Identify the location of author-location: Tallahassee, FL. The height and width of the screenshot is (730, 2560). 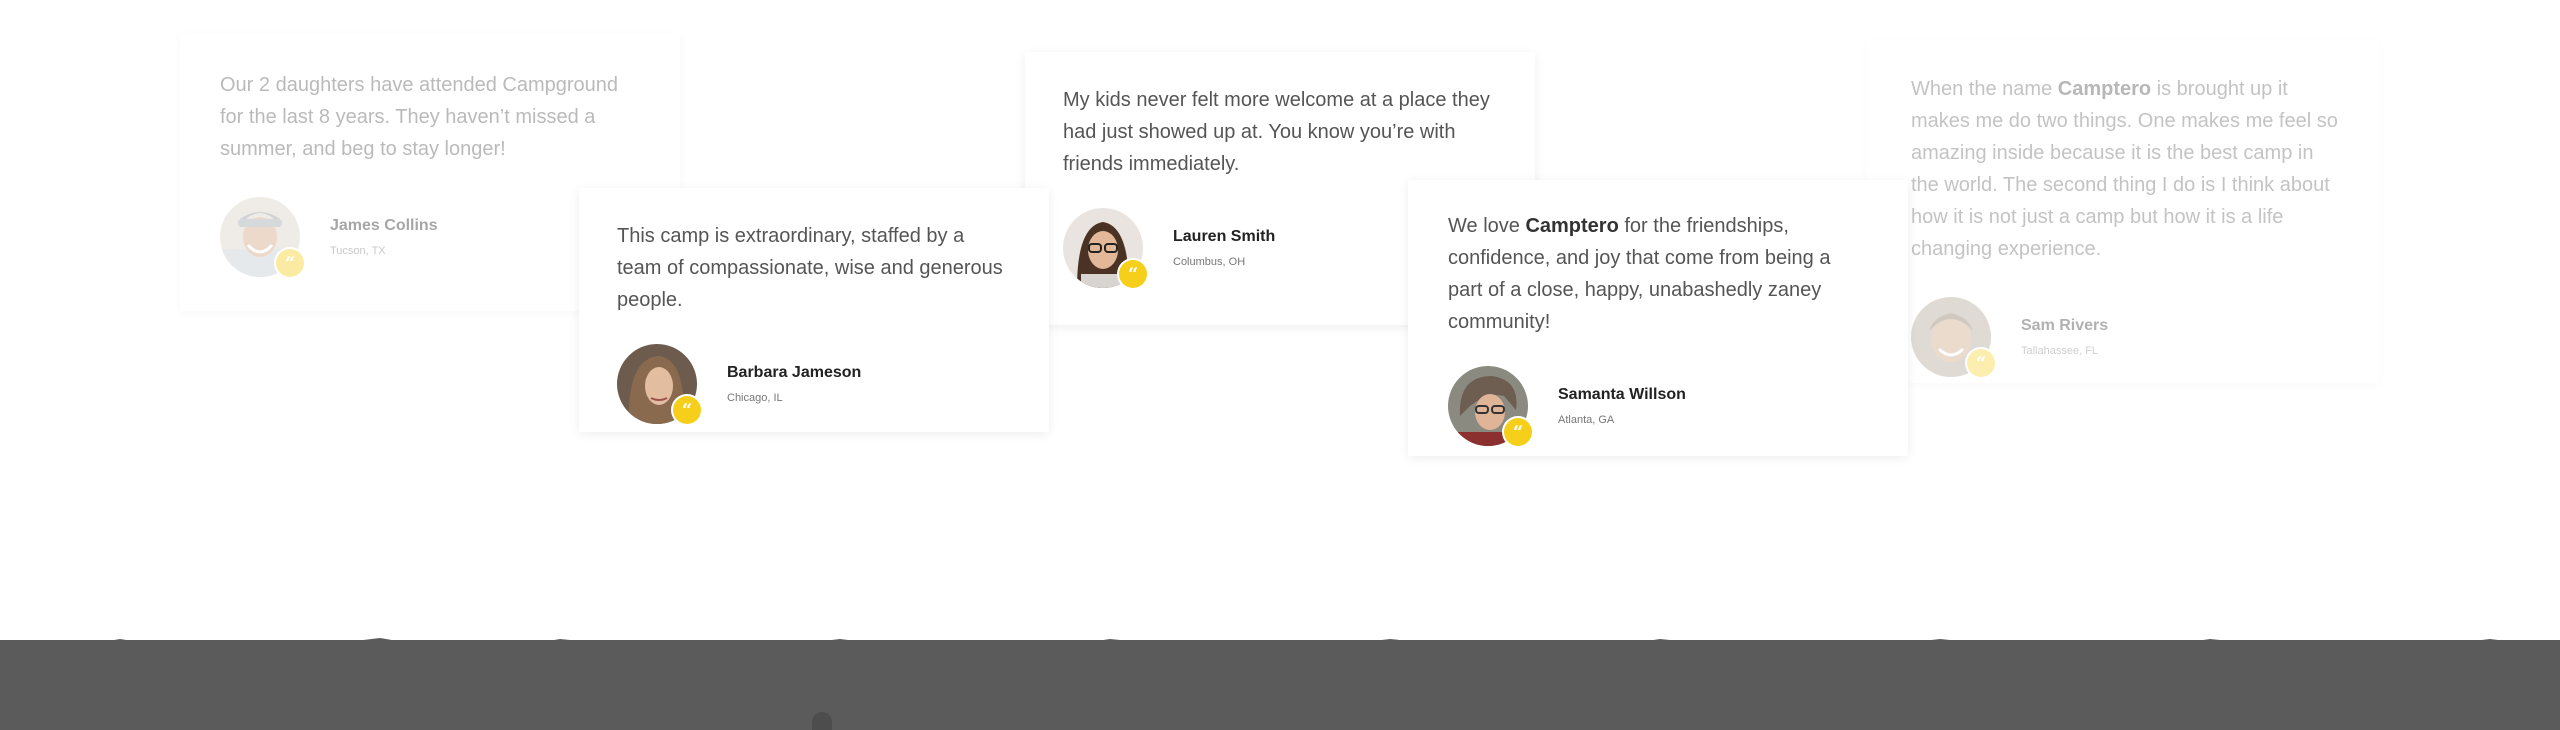
(2060, 351).